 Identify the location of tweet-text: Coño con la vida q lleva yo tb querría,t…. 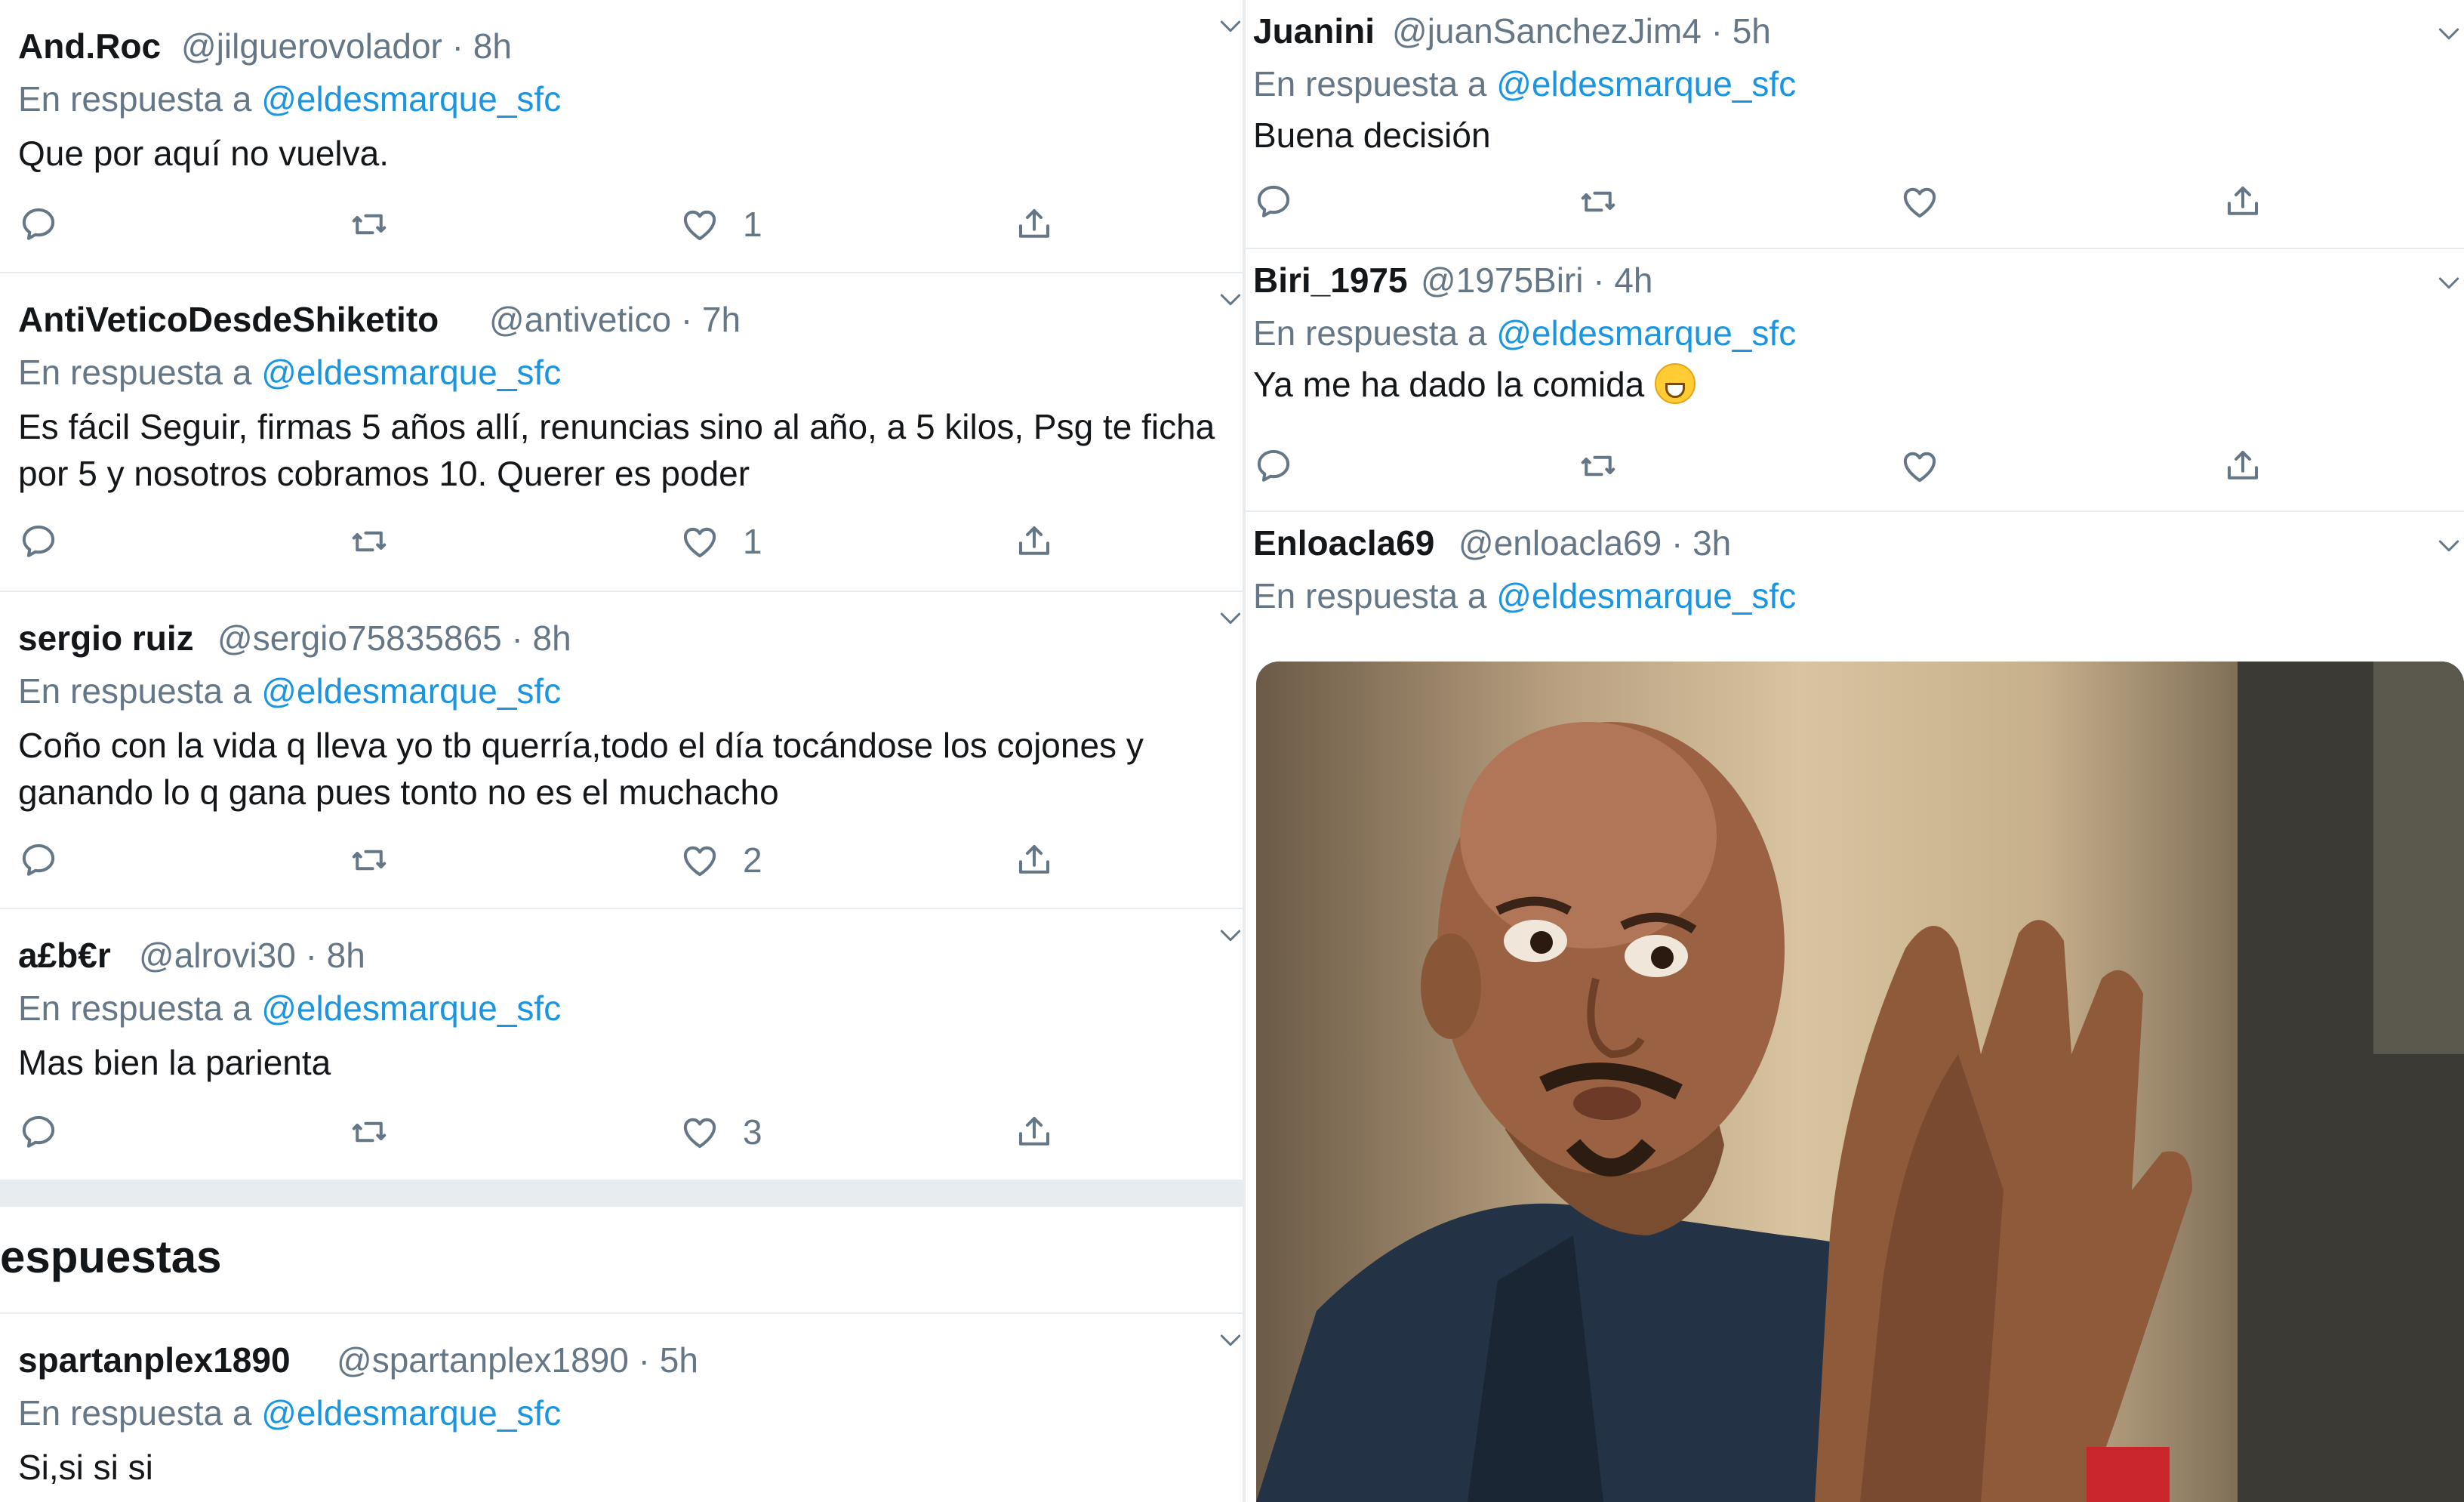
(581, 769).